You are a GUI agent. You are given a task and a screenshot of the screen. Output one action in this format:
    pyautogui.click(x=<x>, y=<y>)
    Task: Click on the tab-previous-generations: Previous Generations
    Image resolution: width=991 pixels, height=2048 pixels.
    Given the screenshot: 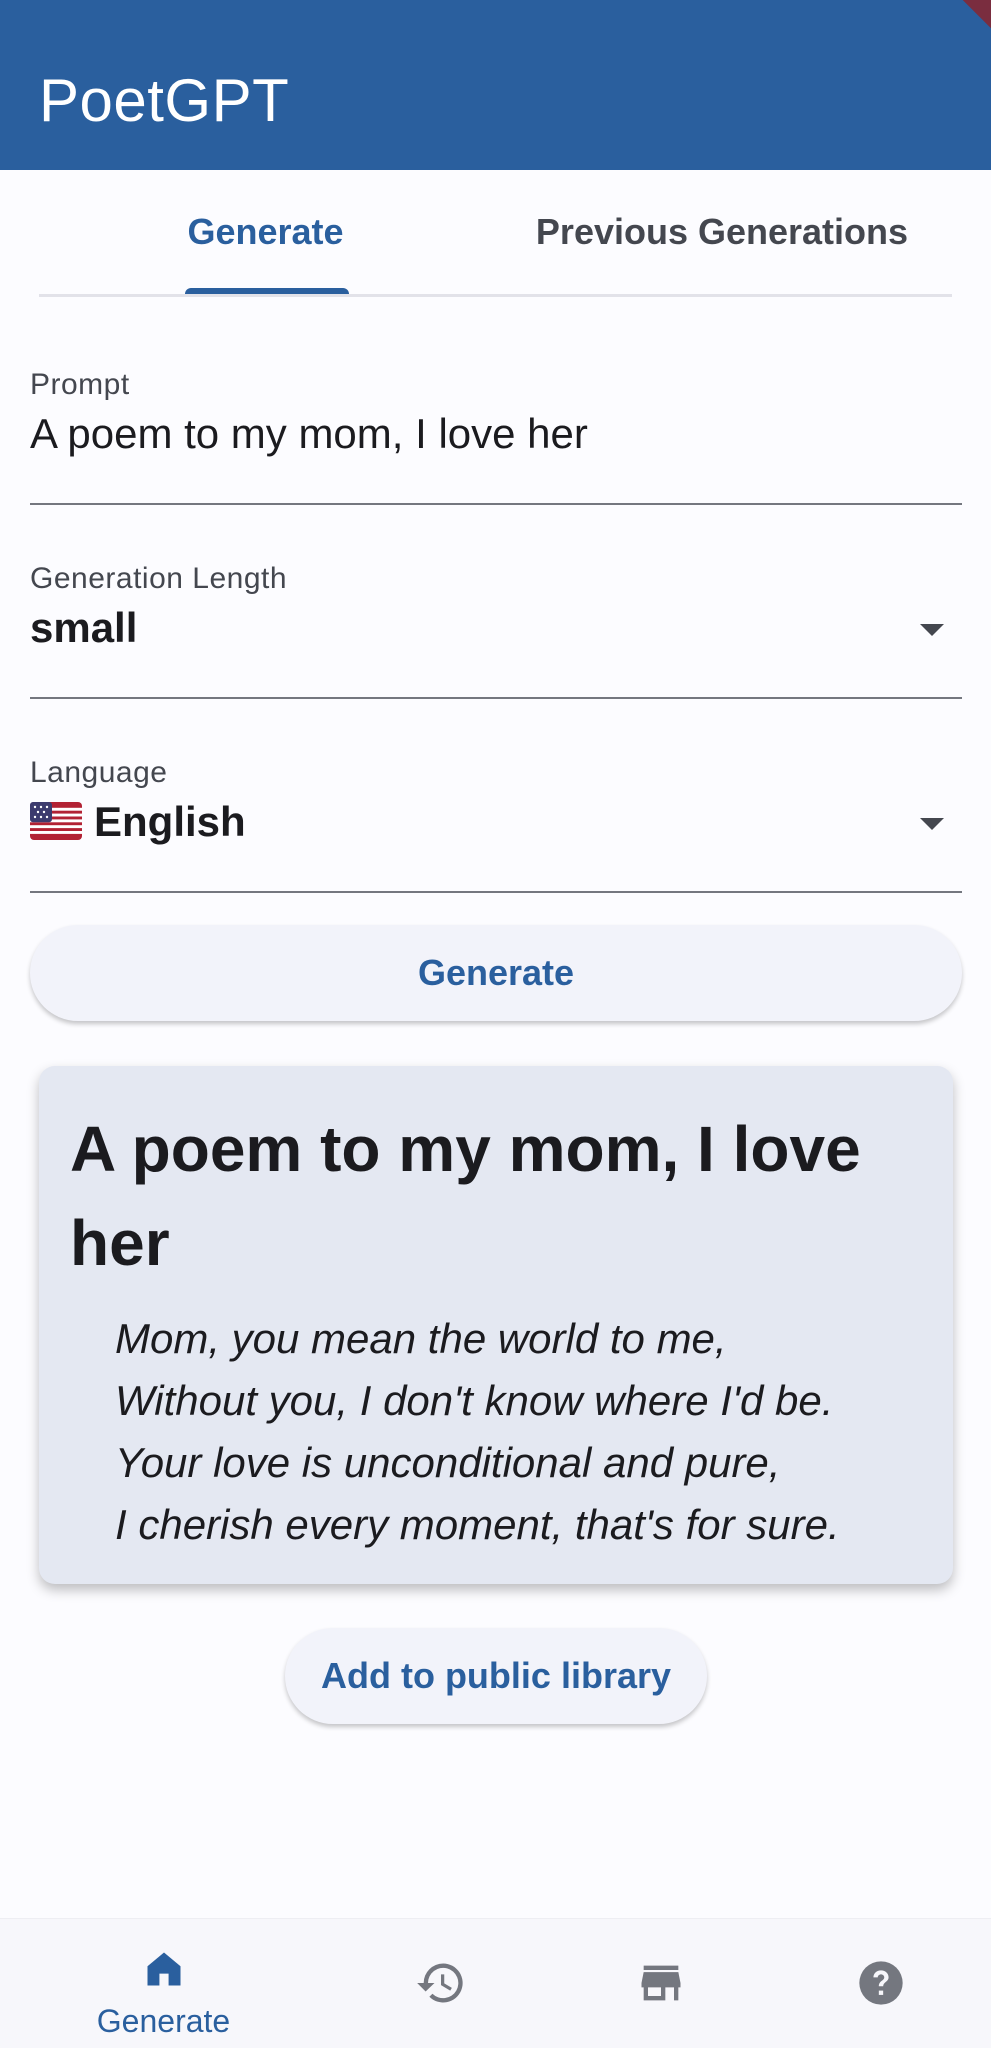 What is the action you would take?
    pyautogui.click(x=722, y=232)
    